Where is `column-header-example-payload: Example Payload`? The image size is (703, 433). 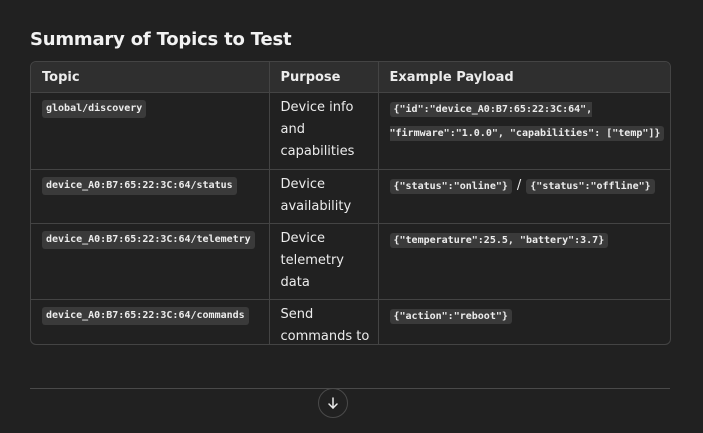
column-header-example-payload: Example Payload is located at coordinates (524, 77).